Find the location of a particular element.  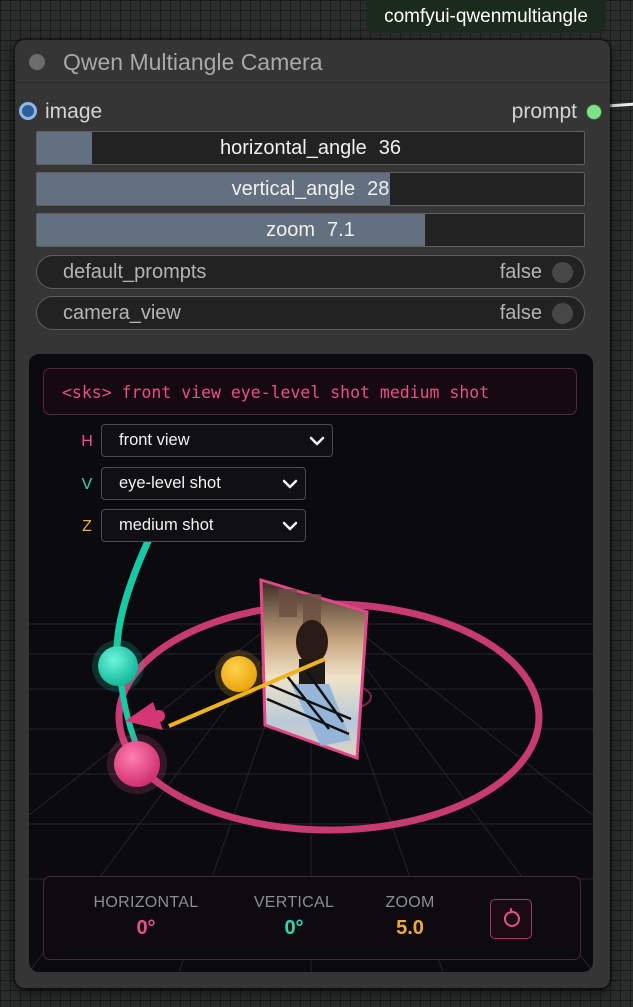

horizontal-value: 0° is located at coordinates (146, 928).